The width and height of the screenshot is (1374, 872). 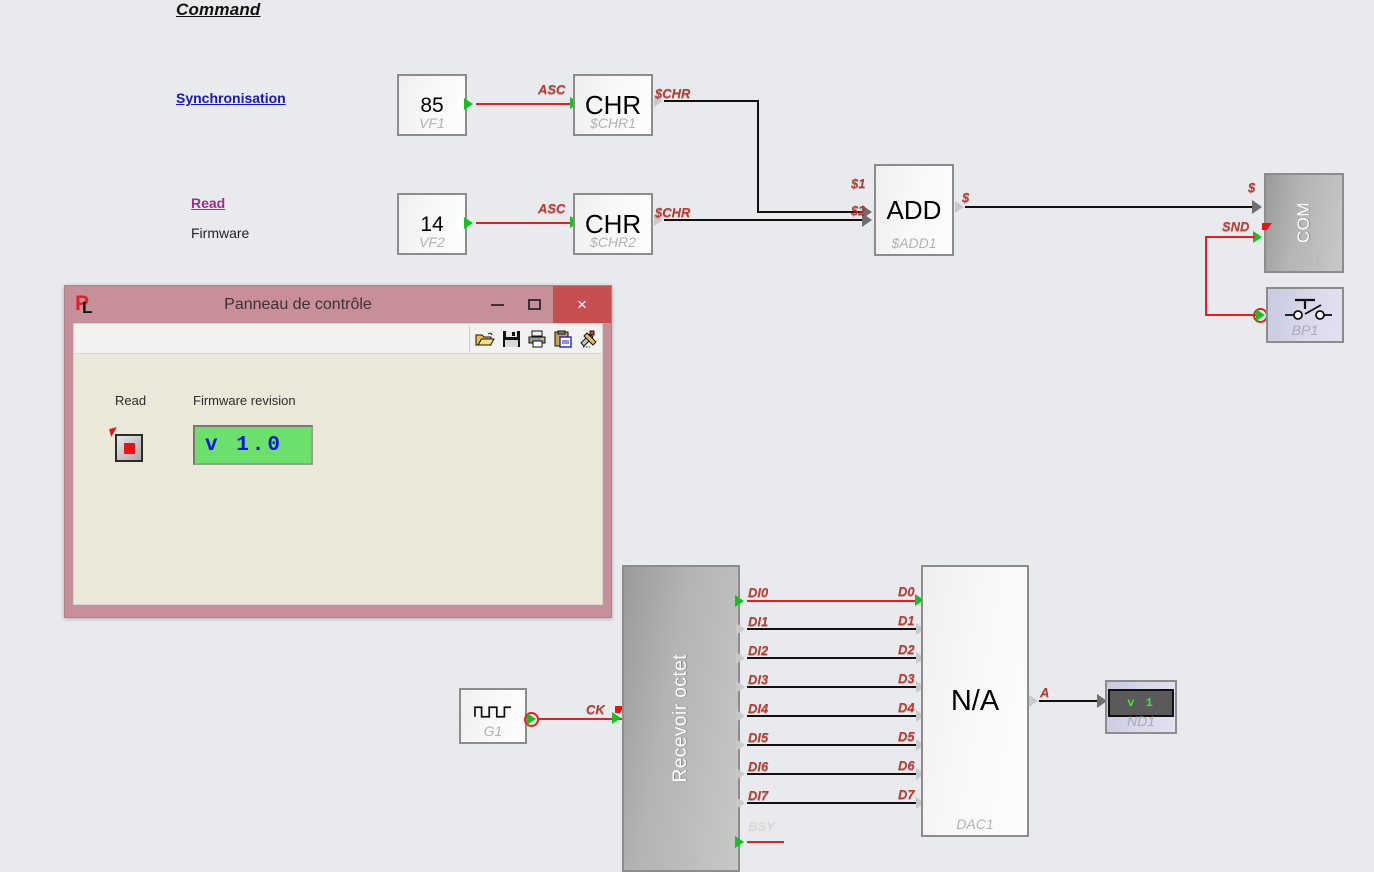 I want to click on block-chr2-tag: $CHR2, so click(x=613, y=242).